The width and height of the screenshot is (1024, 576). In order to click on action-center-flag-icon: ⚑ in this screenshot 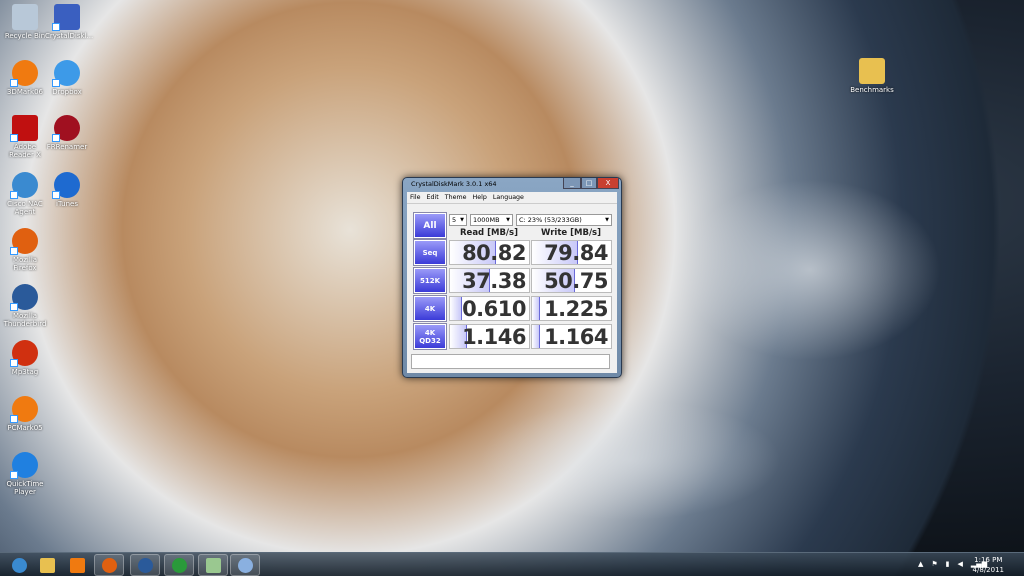, I will do `click(934, 564)`.